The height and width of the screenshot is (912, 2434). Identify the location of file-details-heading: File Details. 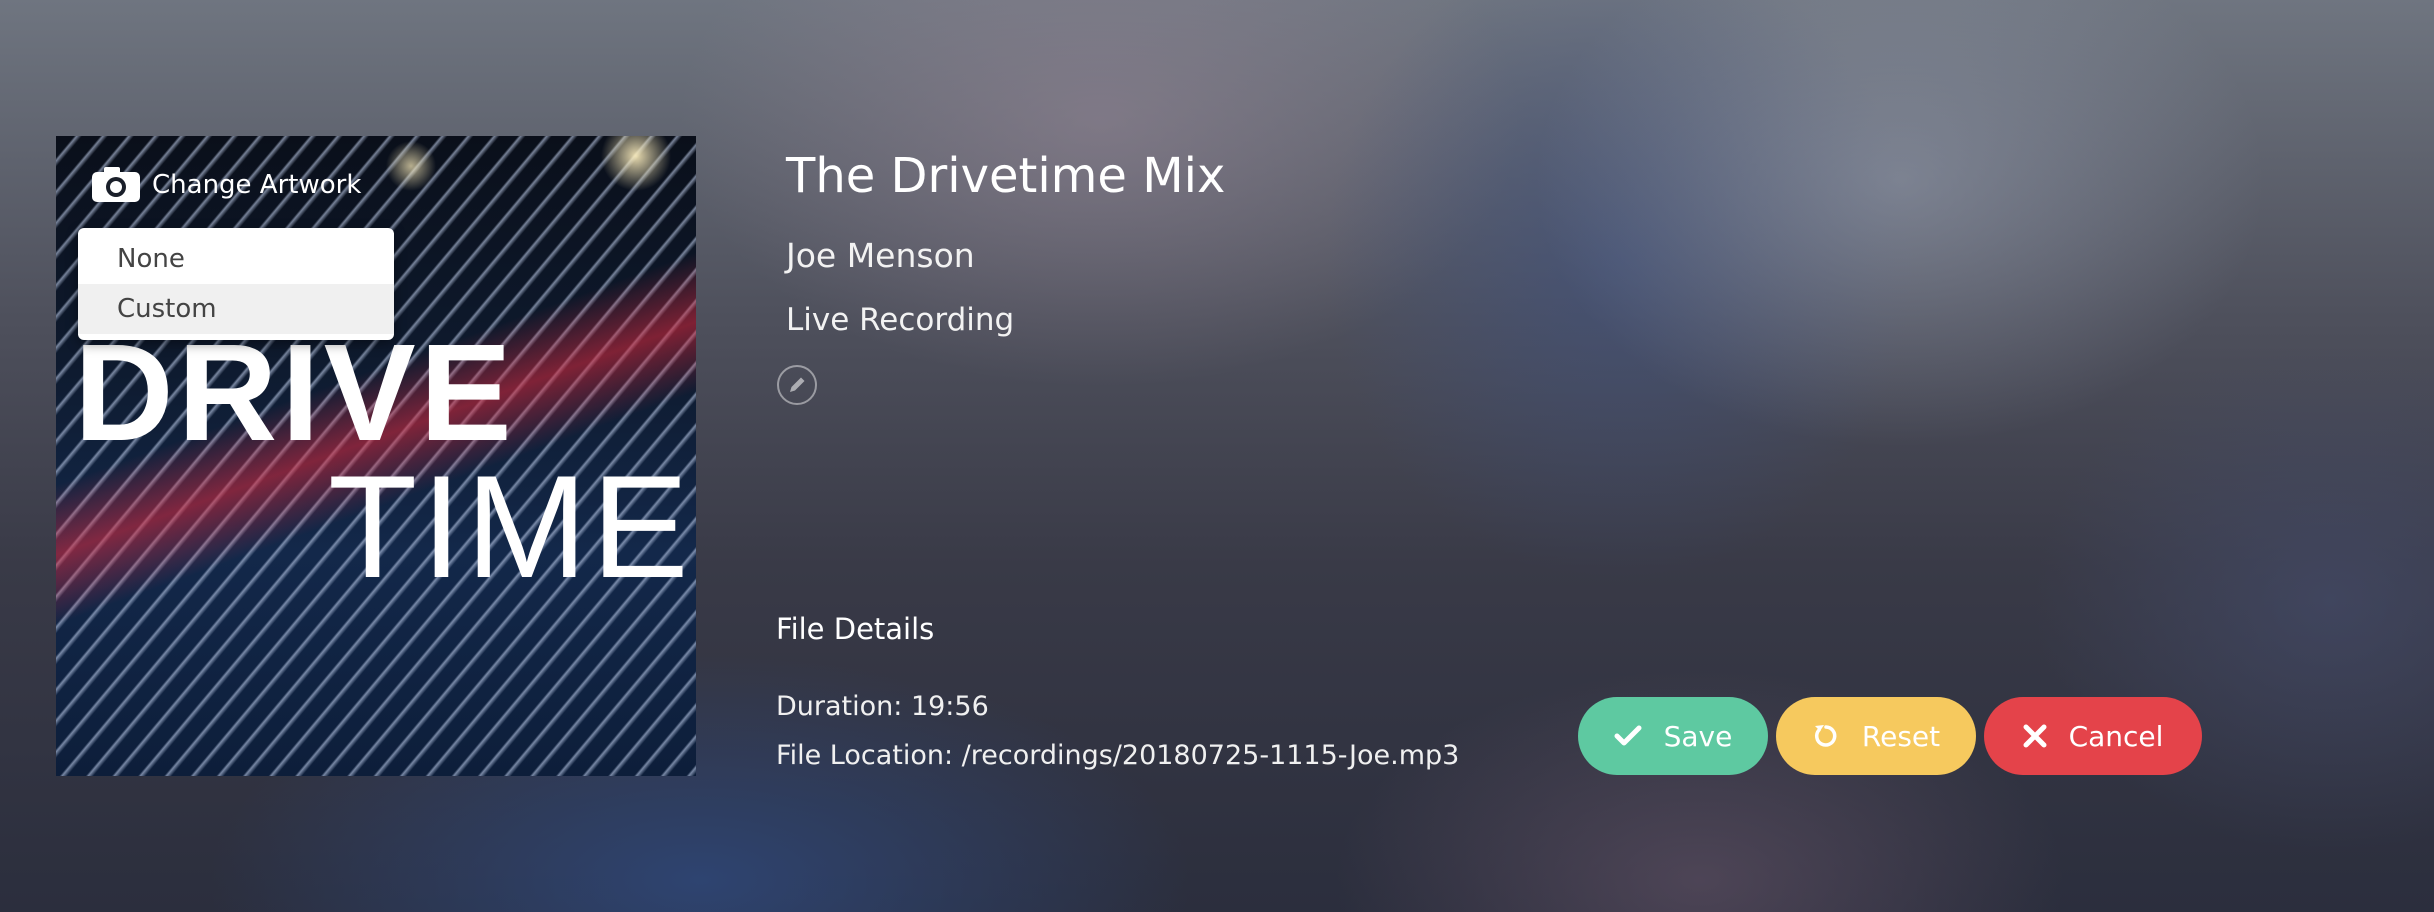
(855, 629).